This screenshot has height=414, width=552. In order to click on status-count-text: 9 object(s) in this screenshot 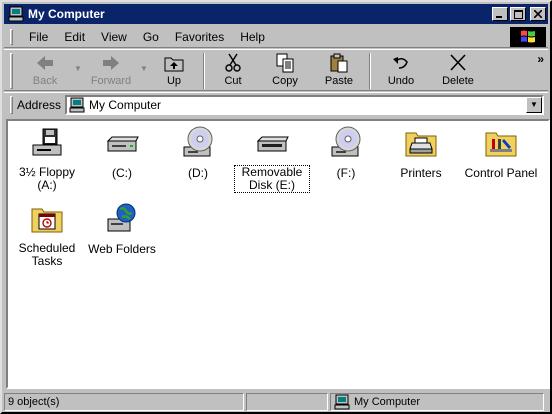, I will do `click(34, 401)`.